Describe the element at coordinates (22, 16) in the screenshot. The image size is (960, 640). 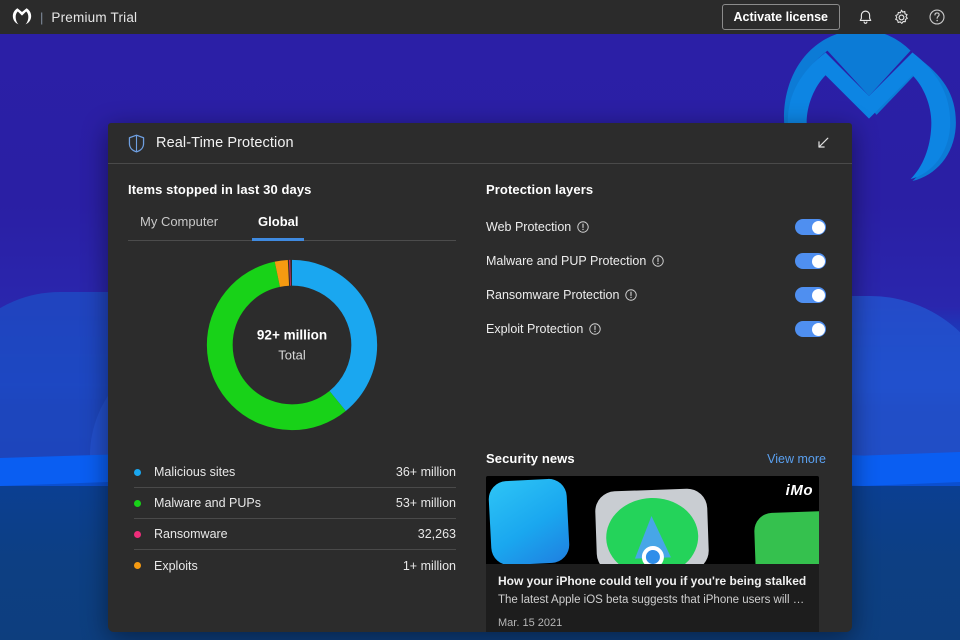
I see `malwarebytes-logo-icon` at that location.